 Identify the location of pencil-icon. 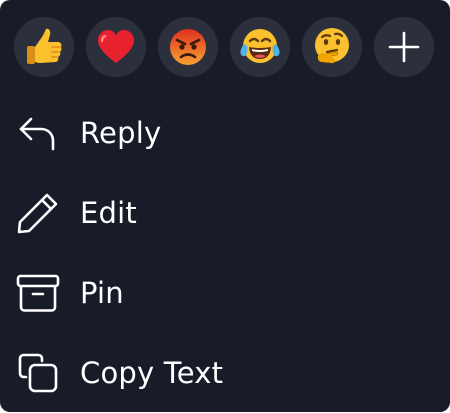
(38, 213).